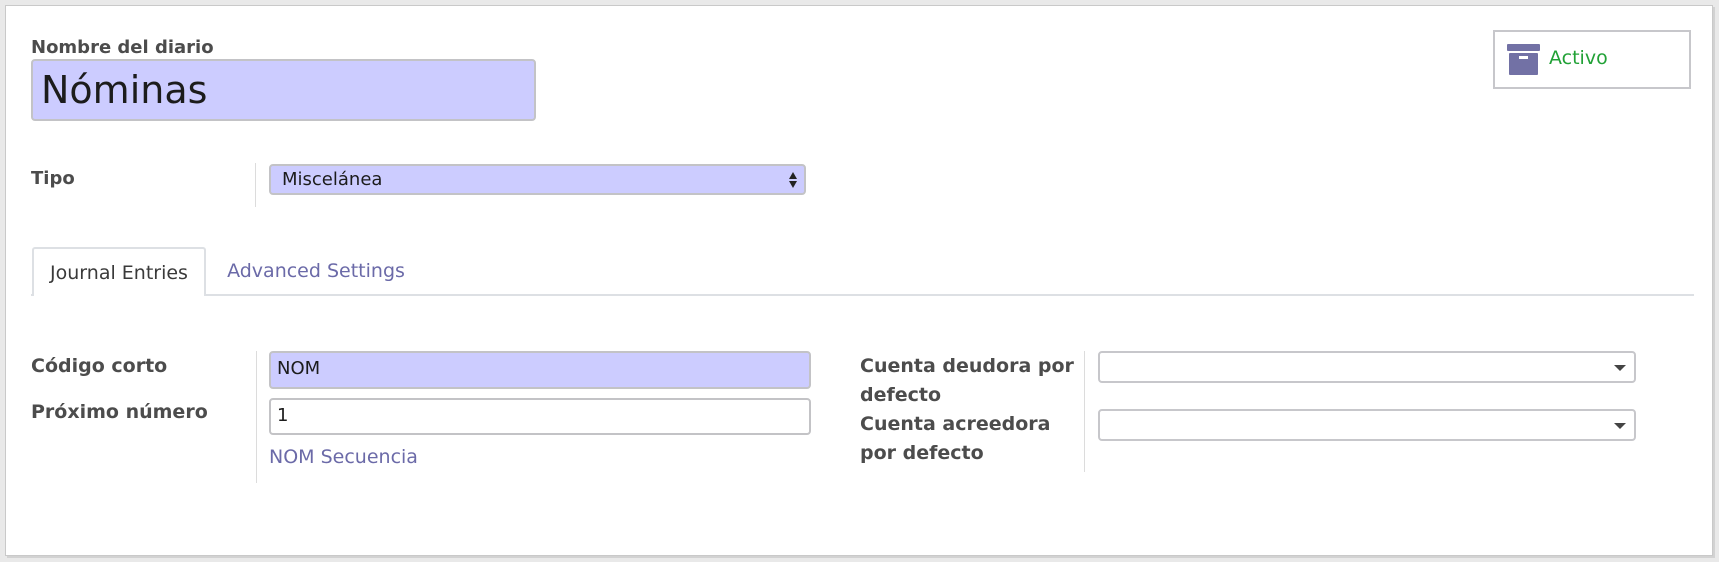 The width and height of the screenshot is (1719, 562). I want to click on tab-bar, so click(862, 295).